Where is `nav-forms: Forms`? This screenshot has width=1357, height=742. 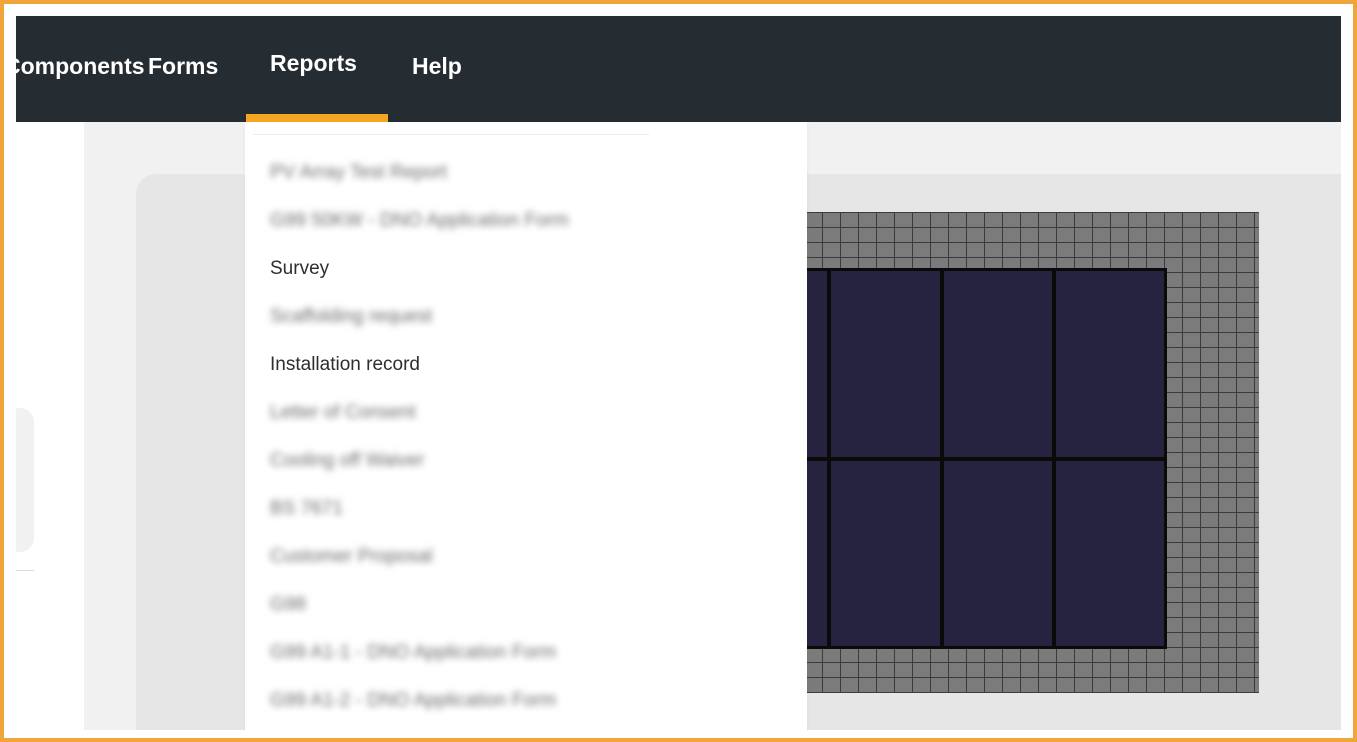
nav-forms: Forms is located at coordinates (183, 69).